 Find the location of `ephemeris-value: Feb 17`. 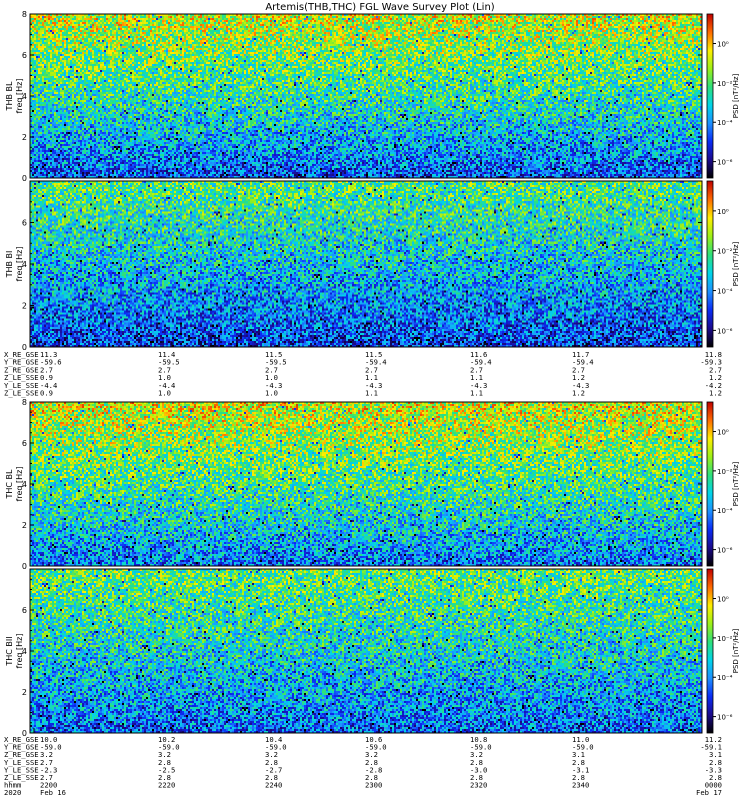

ephemeris-value: Feb 17 is located at coordinates (709, 792).